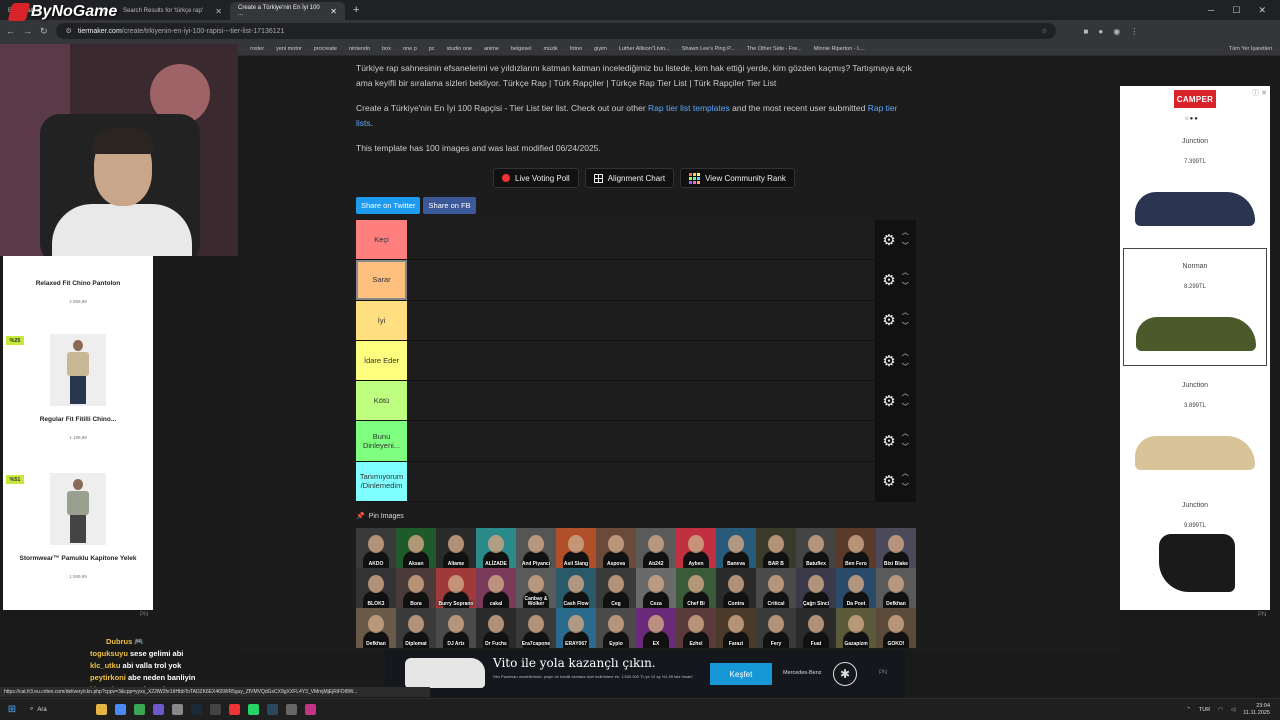  What do you see at coordinates (218, 11) in the screenshot?
I see `close-icon: ✕` at bounding box center [218, 11].